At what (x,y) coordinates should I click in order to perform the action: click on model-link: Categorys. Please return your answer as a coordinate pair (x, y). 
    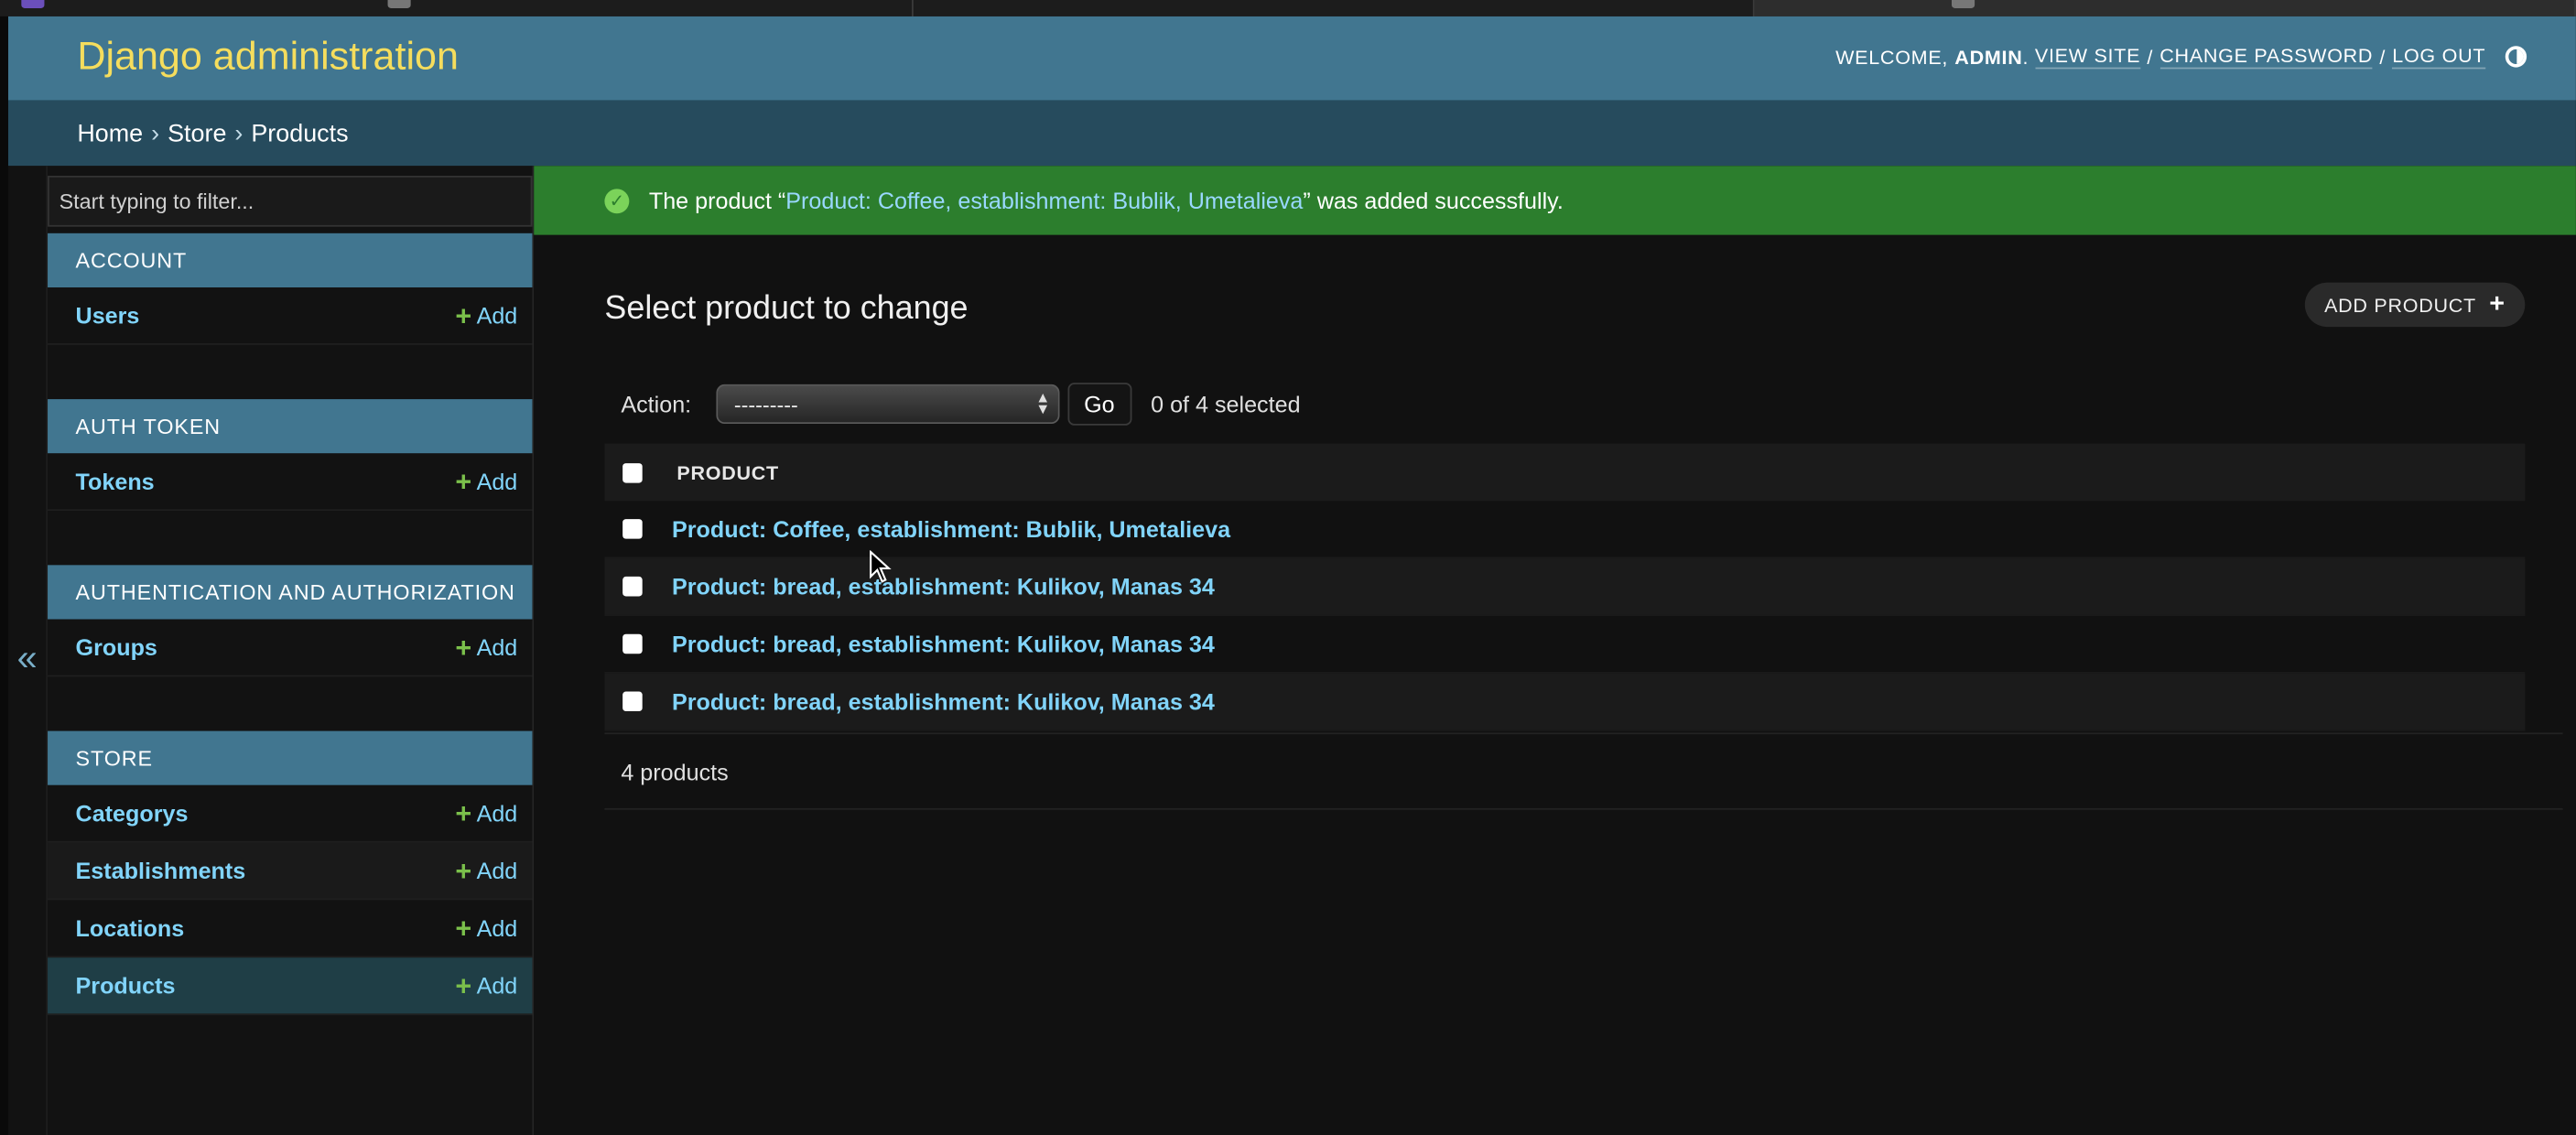
    Looking at the image, I should click on (133, 813).